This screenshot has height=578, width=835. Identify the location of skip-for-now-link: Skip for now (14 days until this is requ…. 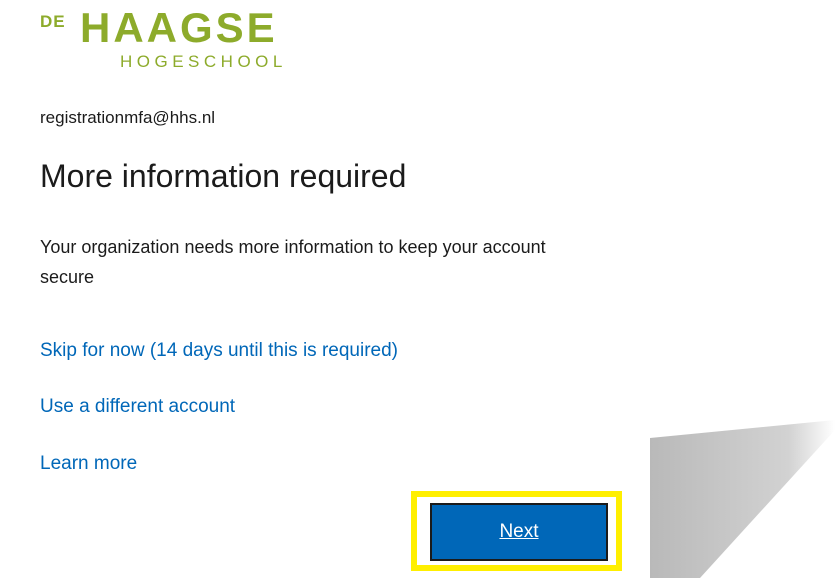
(219, 351).